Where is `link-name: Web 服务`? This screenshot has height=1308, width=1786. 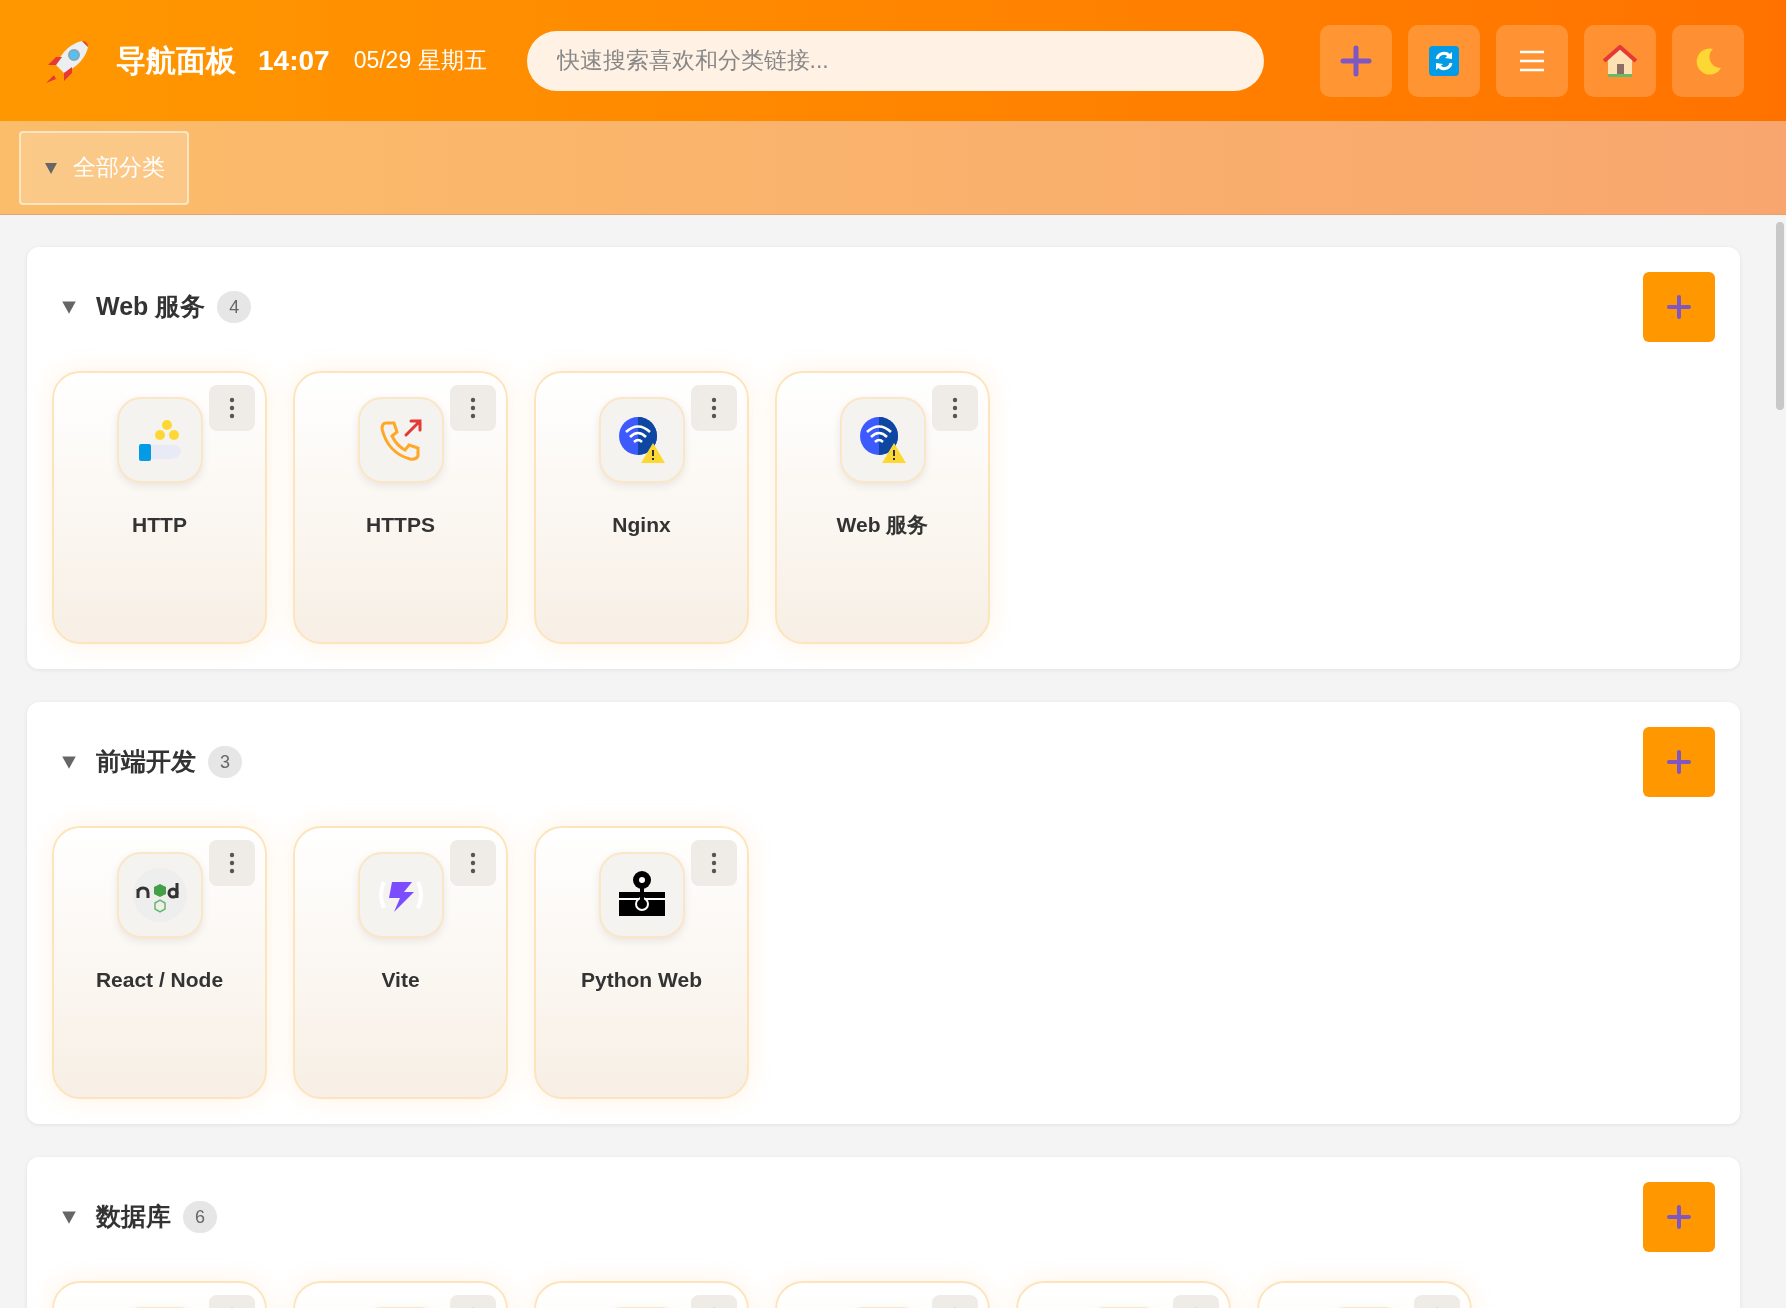
link-name: Web 服务 is located at coordinates (882, 525).